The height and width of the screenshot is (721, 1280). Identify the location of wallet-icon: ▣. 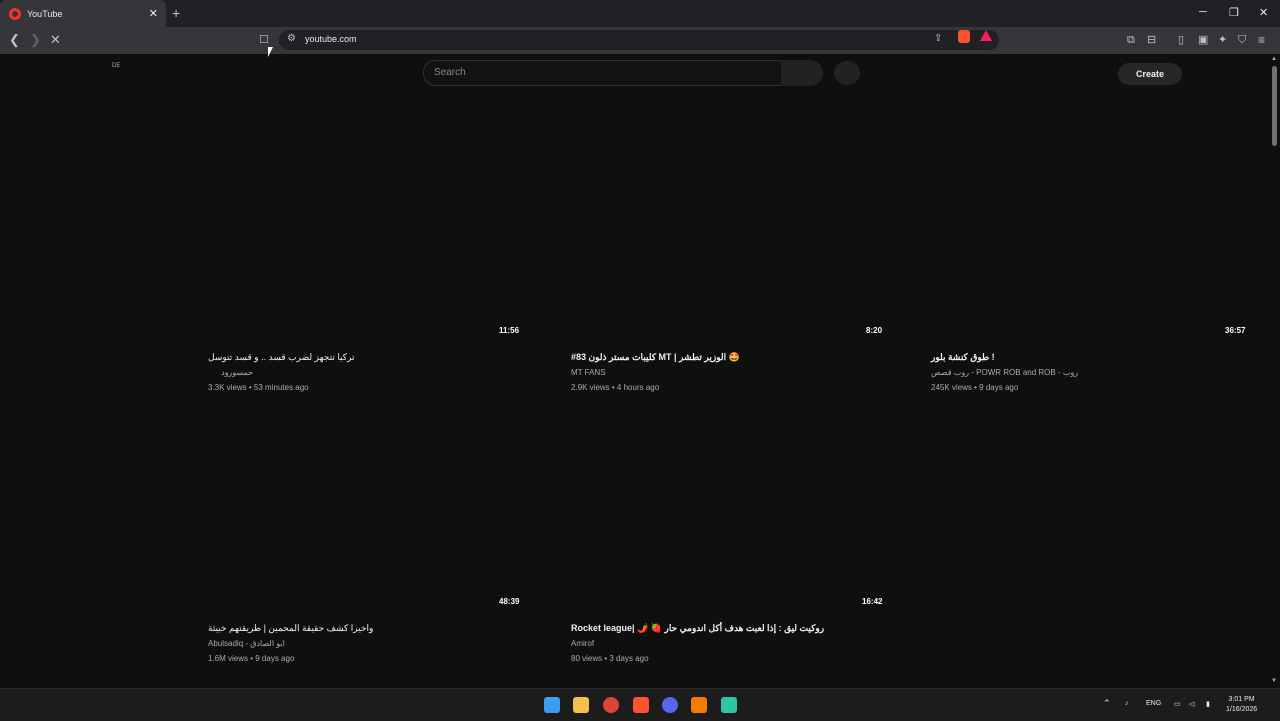
(1203, 40).